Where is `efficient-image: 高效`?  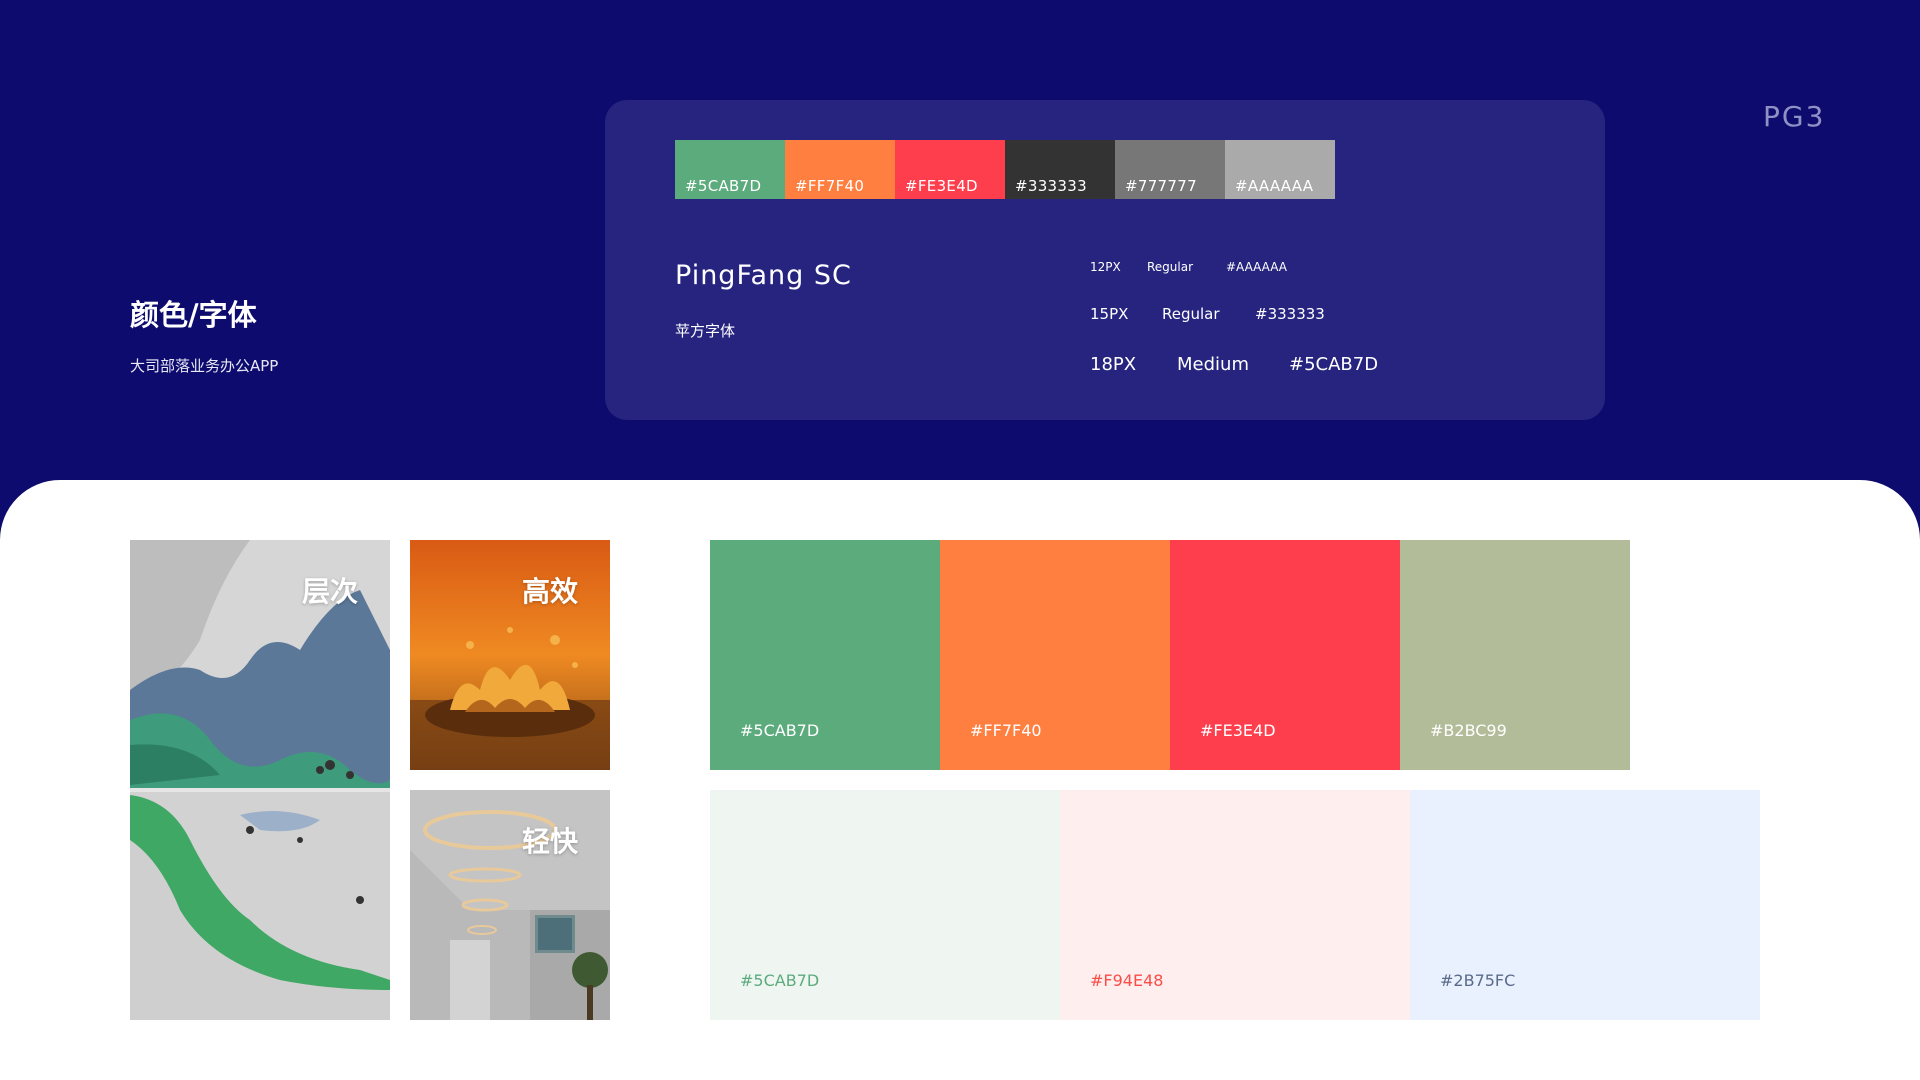 efficient-image: 高效 is located at coordinates (510, 655).